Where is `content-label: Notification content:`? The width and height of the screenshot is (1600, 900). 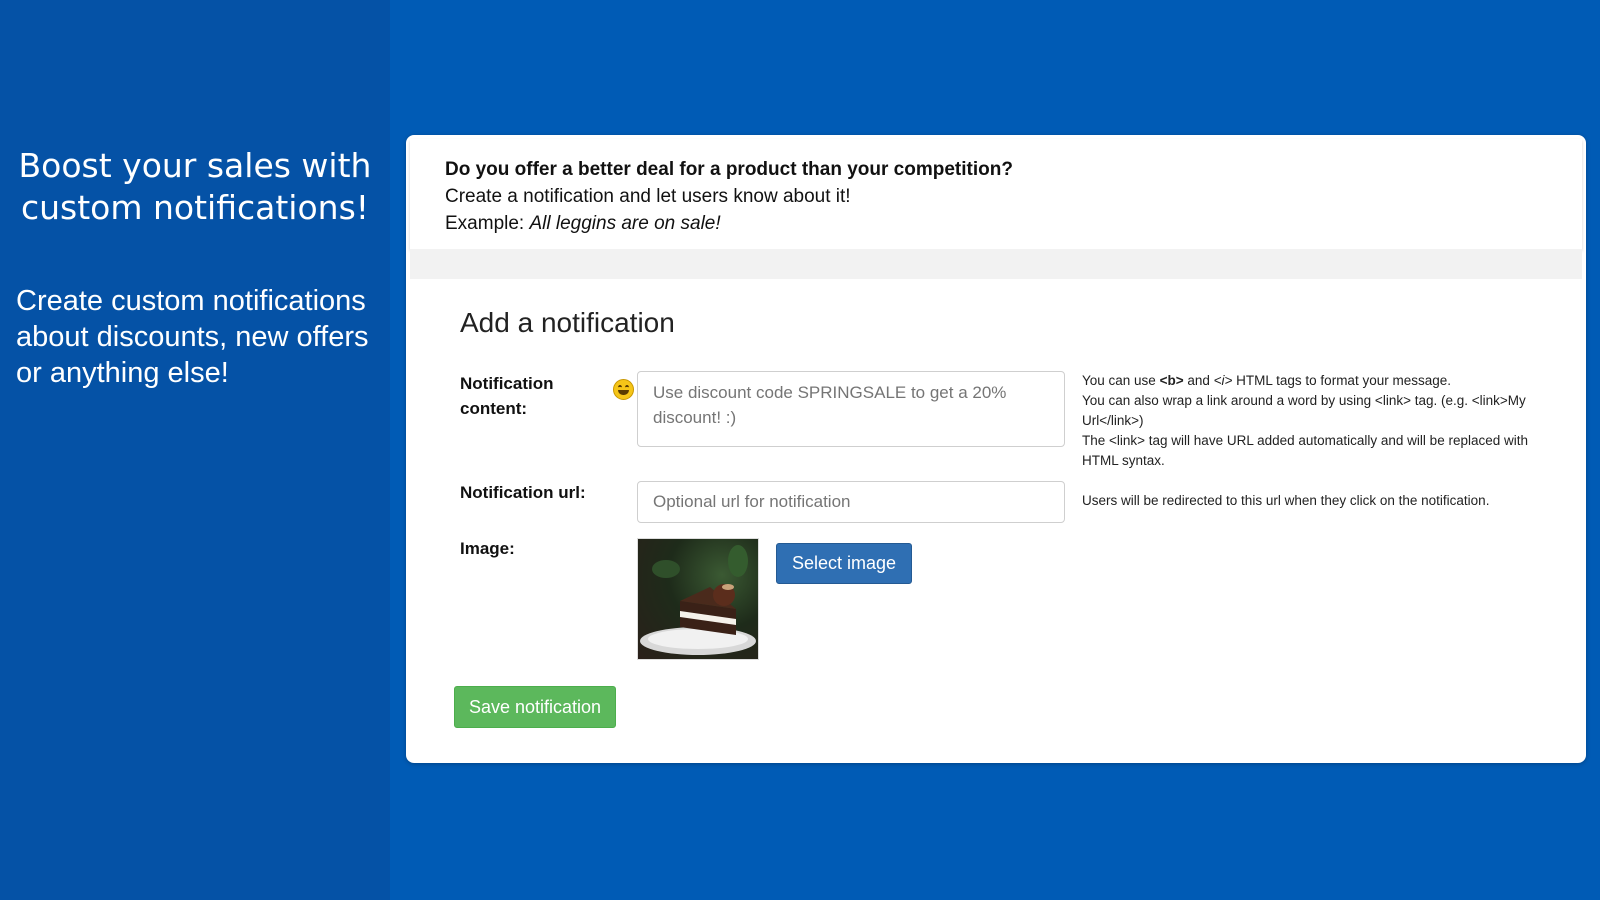
content-label: Notification content: is located at coordinates (507, 396).